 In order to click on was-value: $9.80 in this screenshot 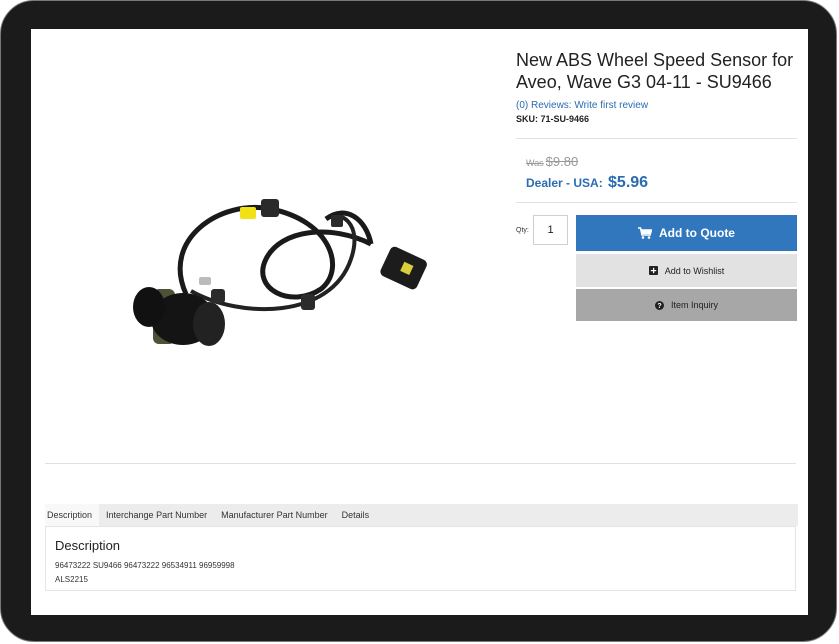, I will do `click(562, 161)`.